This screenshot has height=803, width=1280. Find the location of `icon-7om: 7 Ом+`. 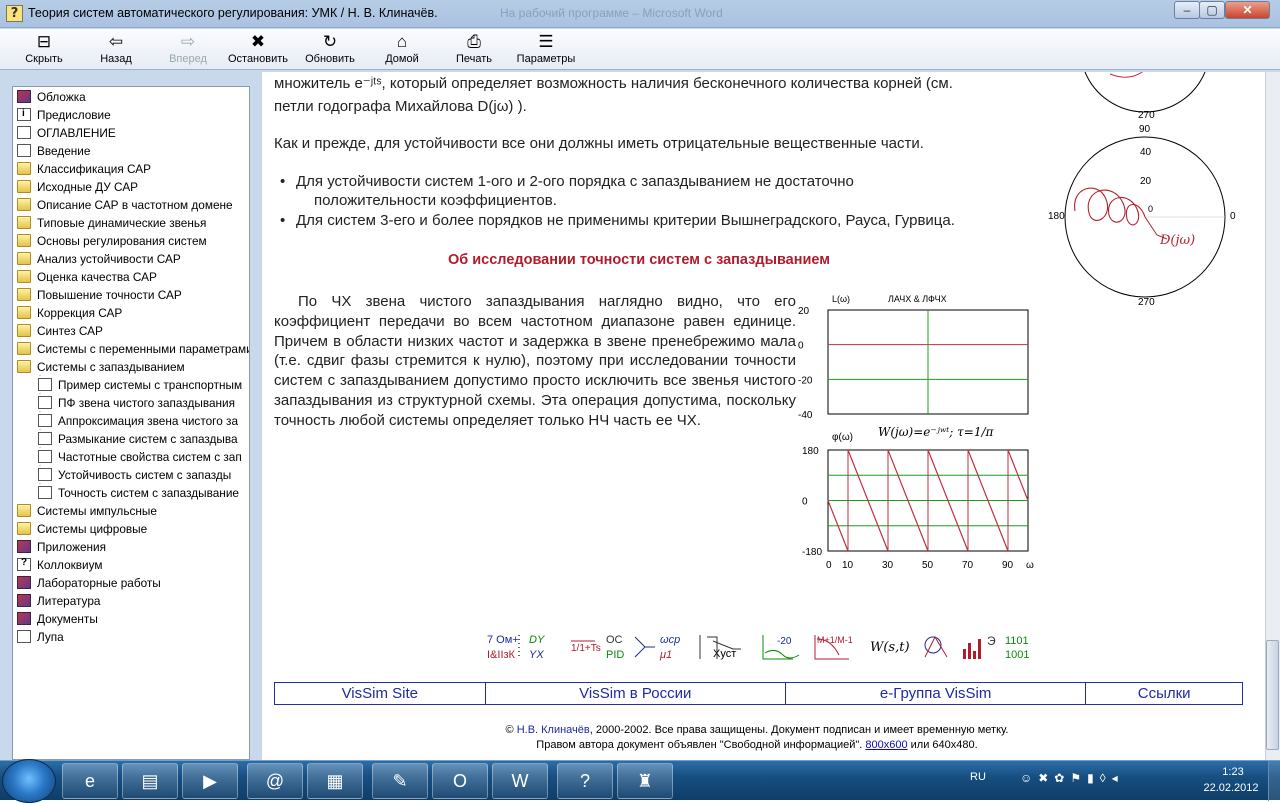

icon-7om: 7 Ом+ is located at coordinates (503, 640).